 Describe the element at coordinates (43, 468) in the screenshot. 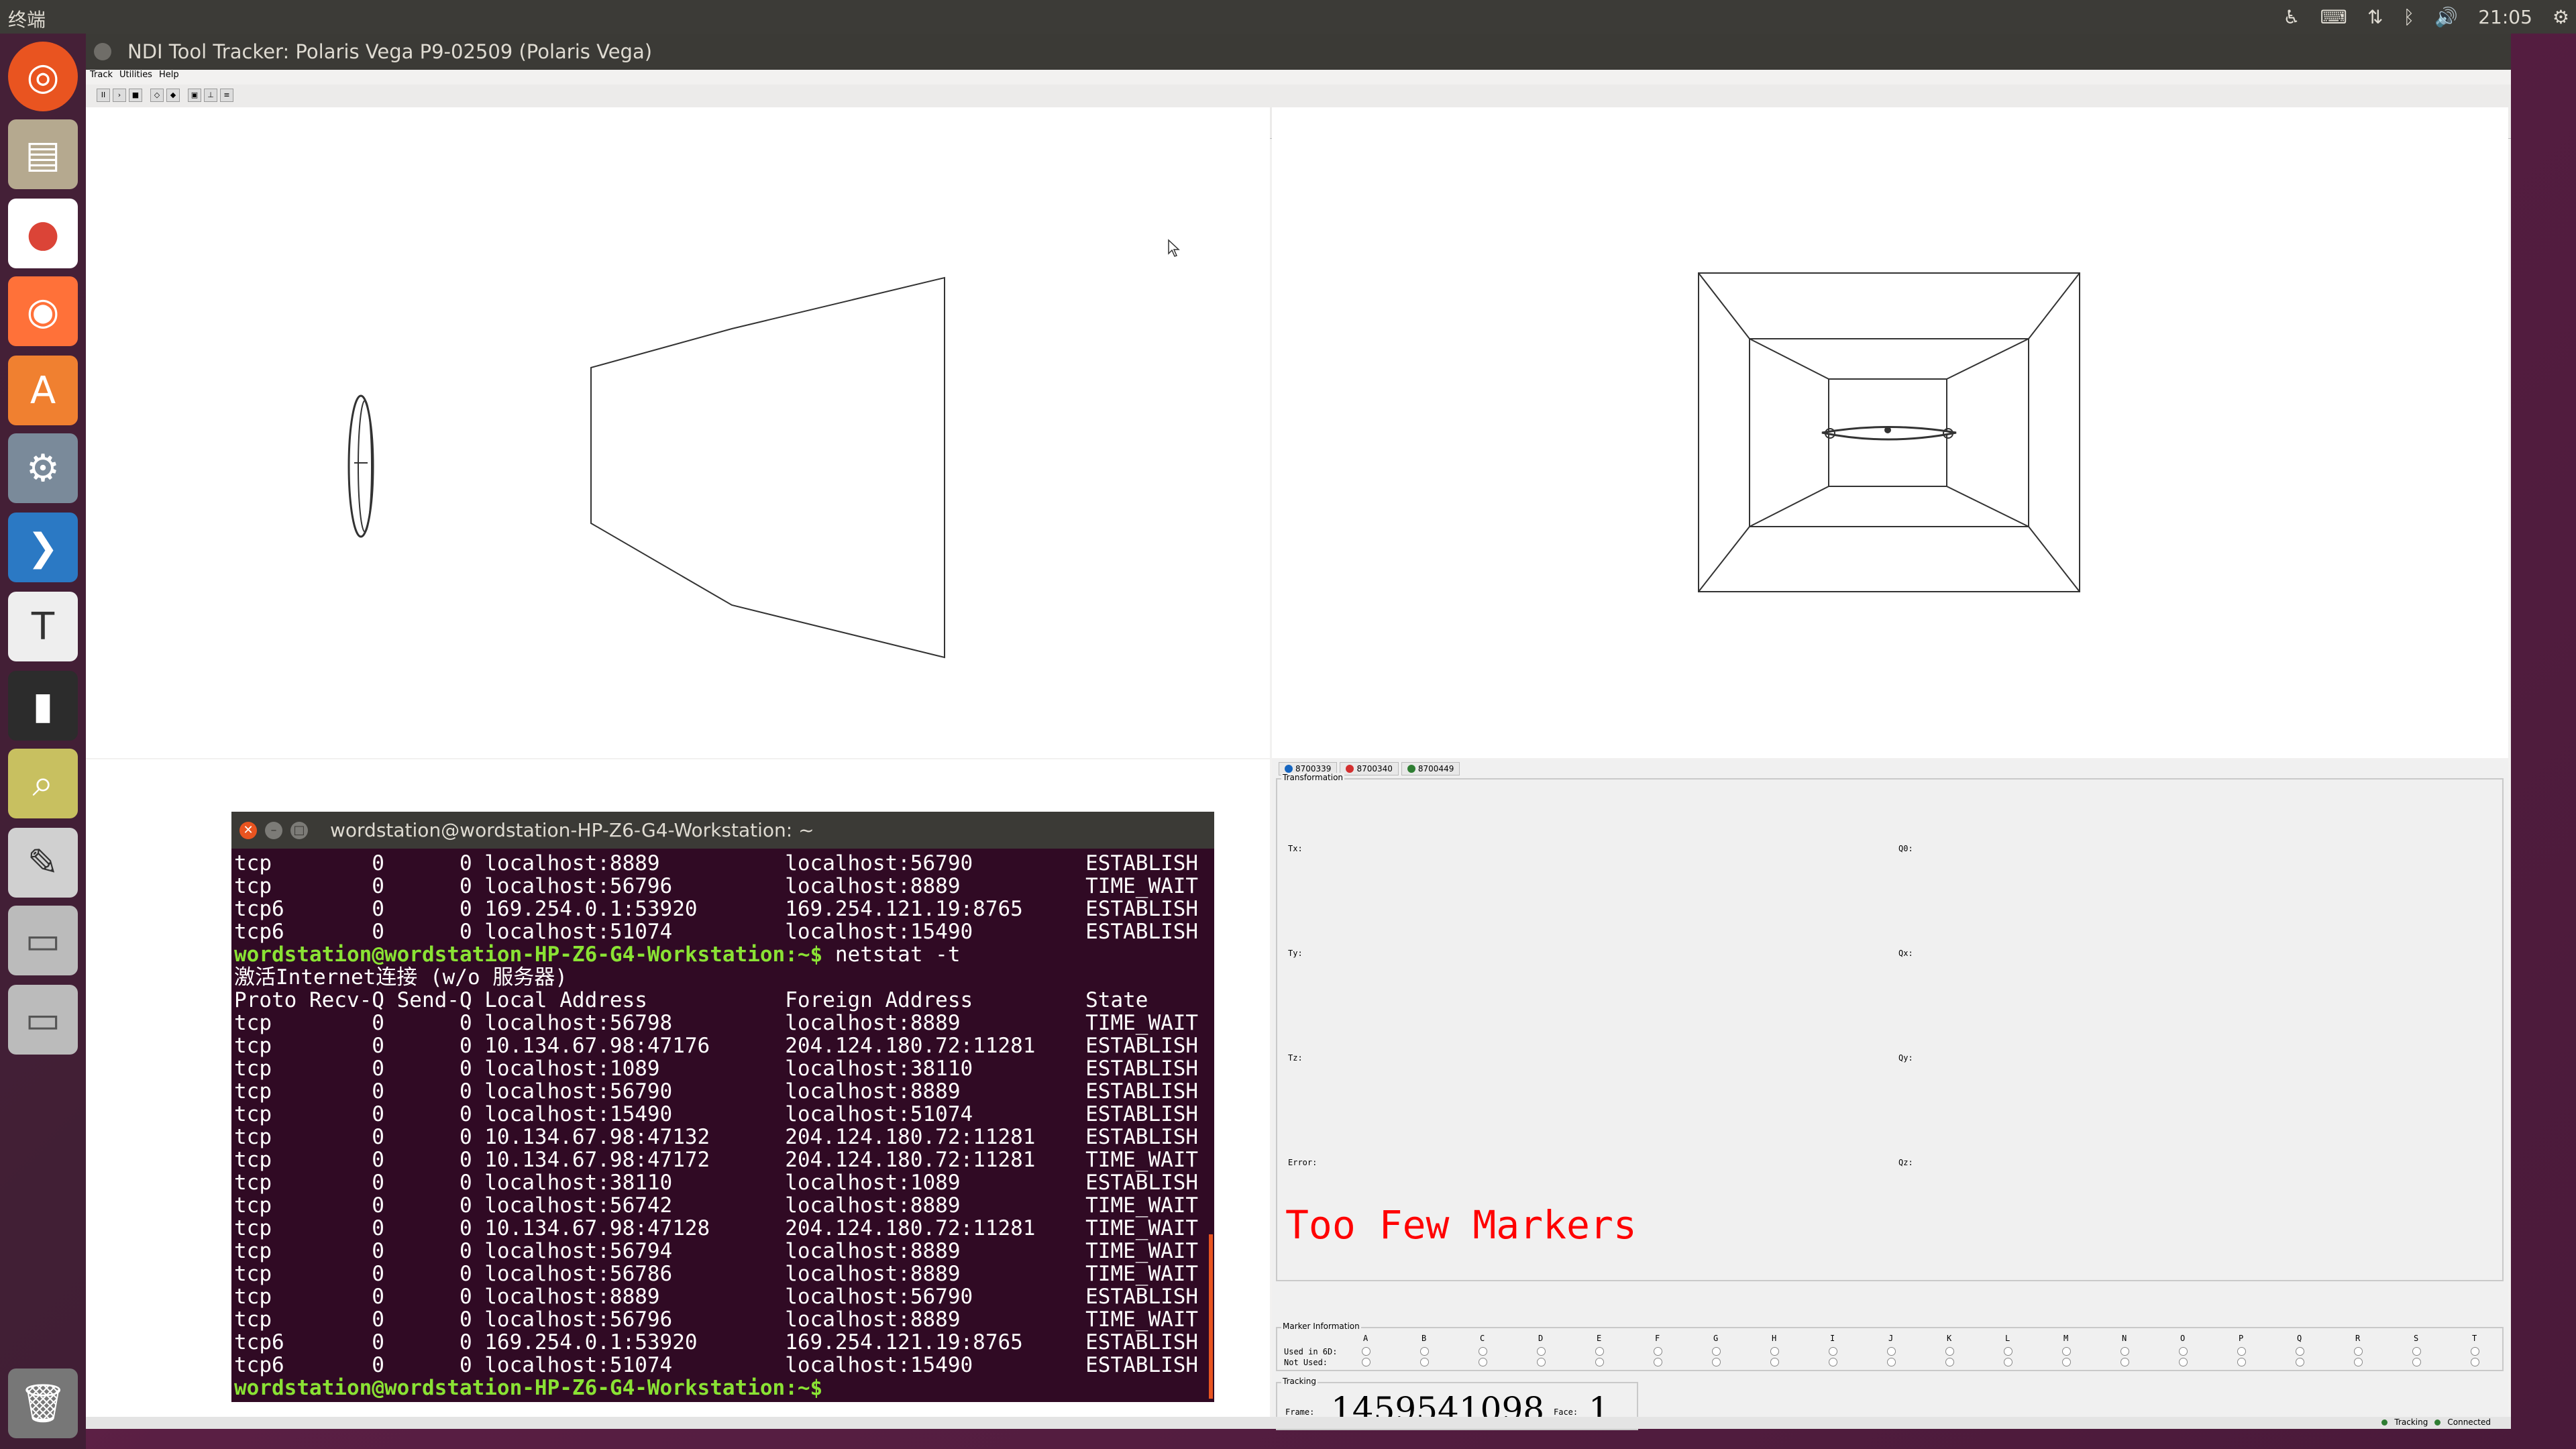

I see `system-settings-icon: ⚙` at that location.